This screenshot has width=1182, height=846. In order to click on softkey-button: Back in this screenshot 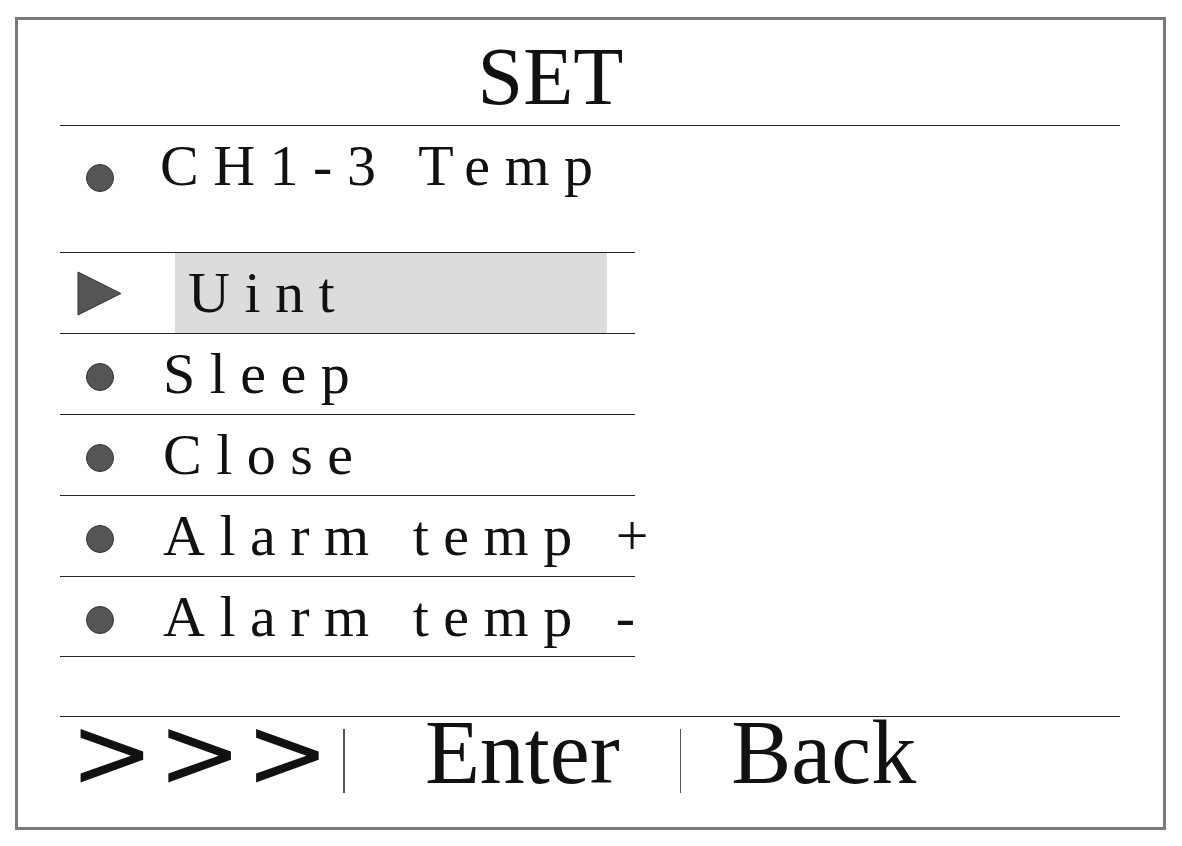, I will do `click(809, 753)`.